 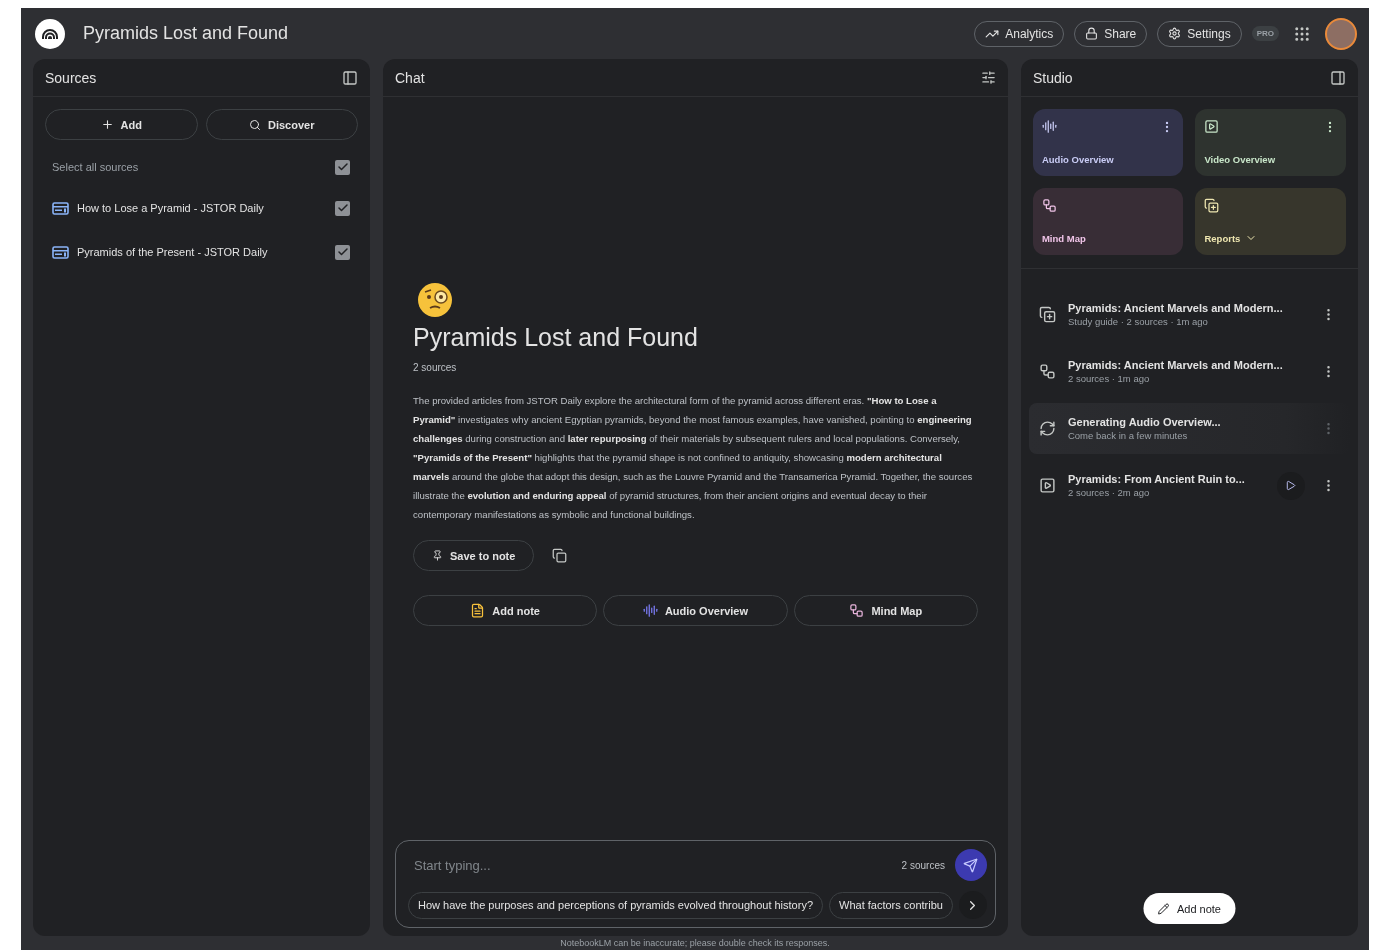 I want to click on plus-icon, so click(x=107, y=124).